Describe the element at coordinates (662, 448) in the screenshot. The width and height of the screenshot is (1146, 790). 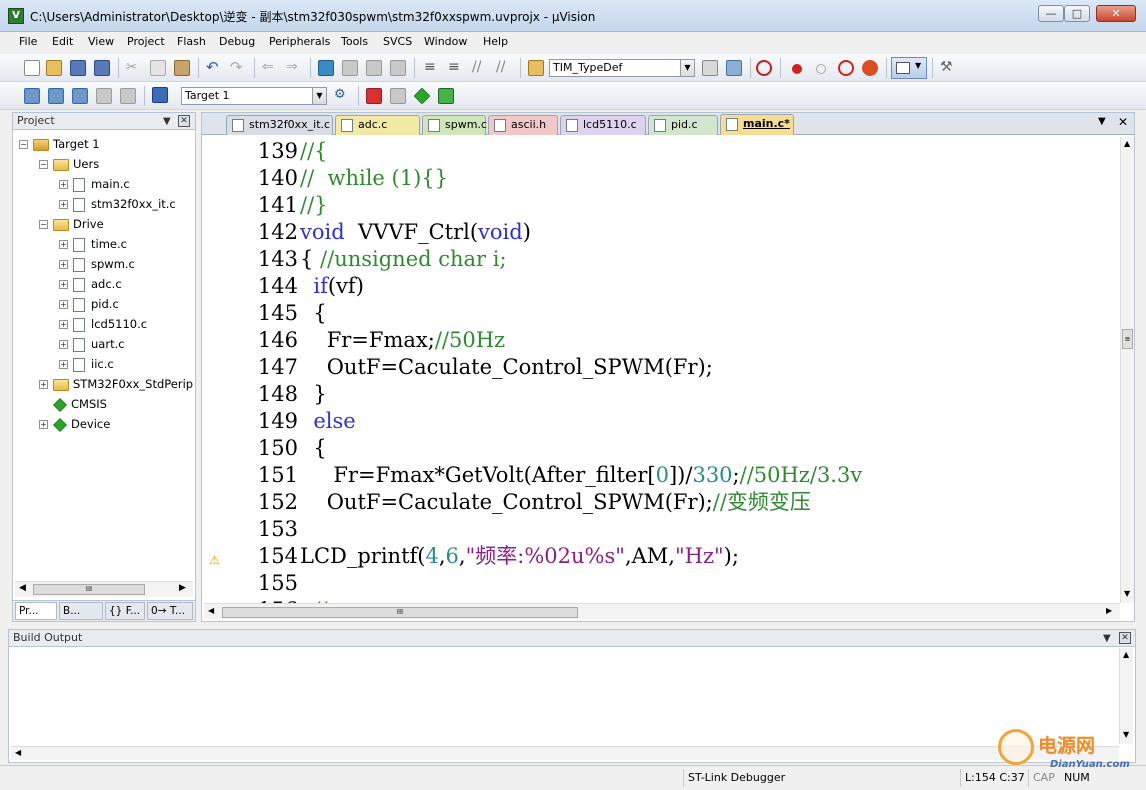
I see `code-line: 150 {` at that location.